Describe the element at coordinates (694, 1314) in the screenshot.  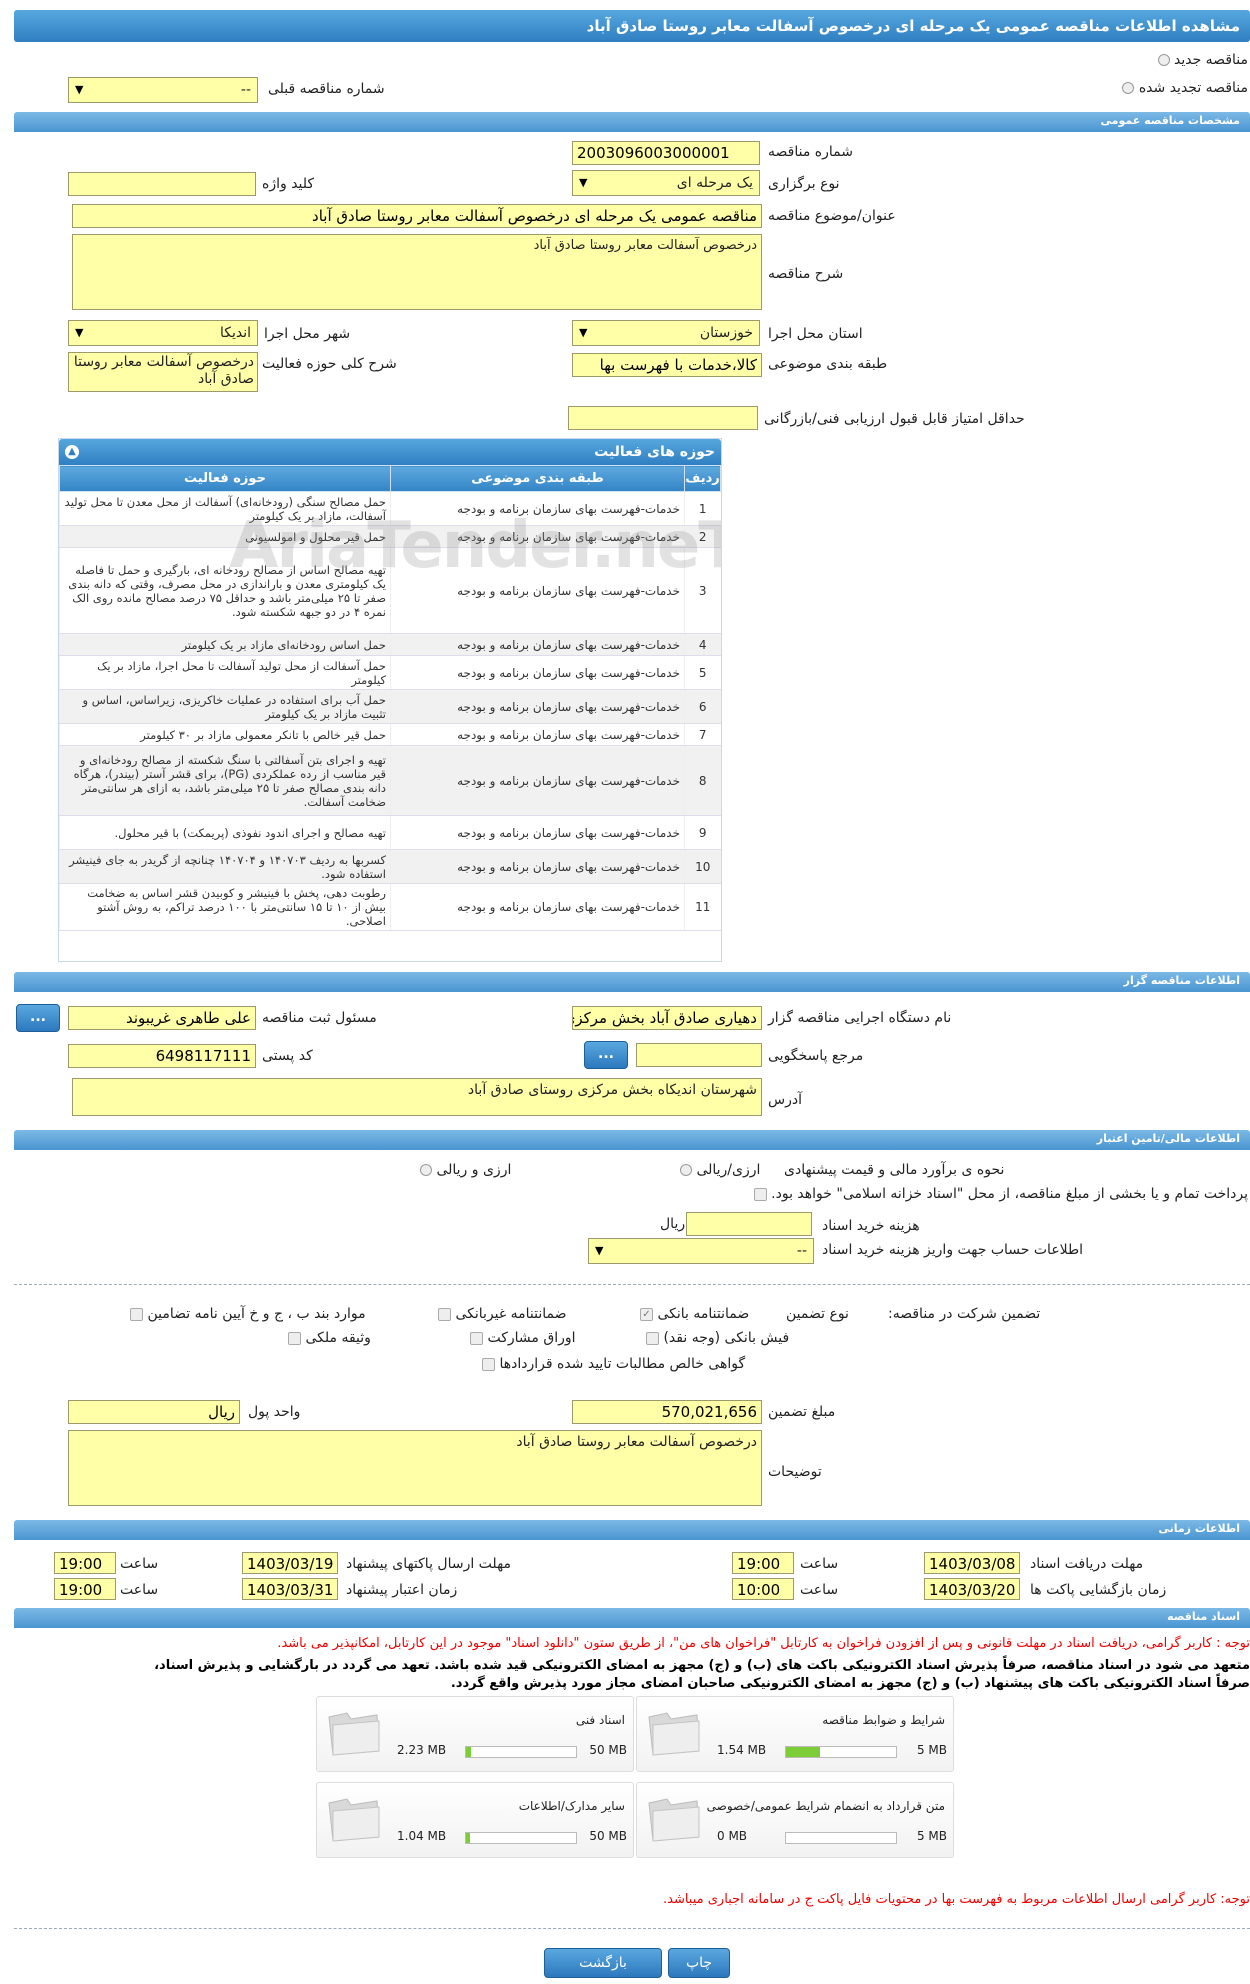
I see `g-bank: ضمانتنامه بانکی ✓` at that location.